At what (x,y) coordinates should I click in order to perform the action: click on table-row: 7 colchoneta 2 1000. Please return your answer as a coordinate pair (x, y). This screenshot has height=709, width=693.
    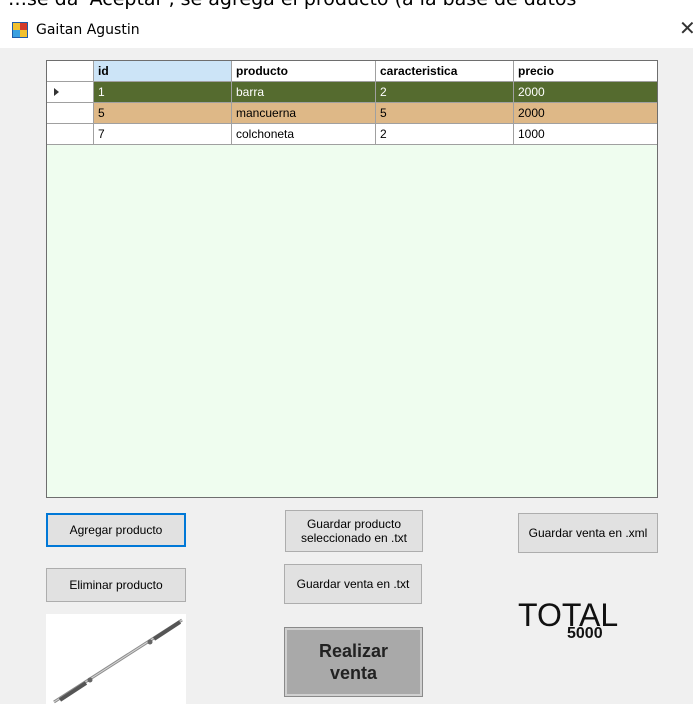
    Looking at the image, I should click on (352, 134).